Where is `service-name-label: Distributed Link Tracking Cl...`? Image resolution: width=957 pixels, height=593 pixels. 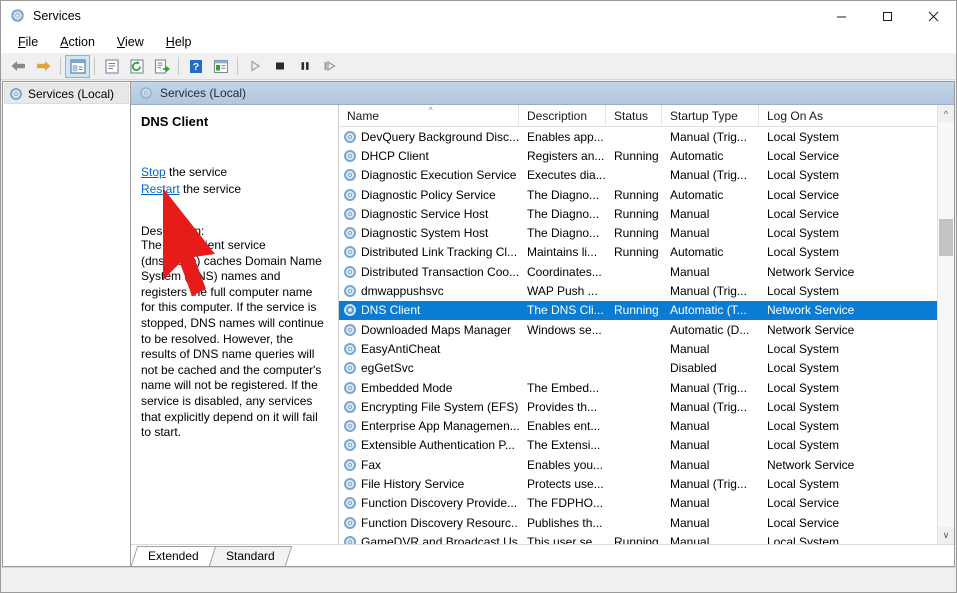 service-name-label: Distributed Link Tracking Cl... is located at coordinates (439, 252).